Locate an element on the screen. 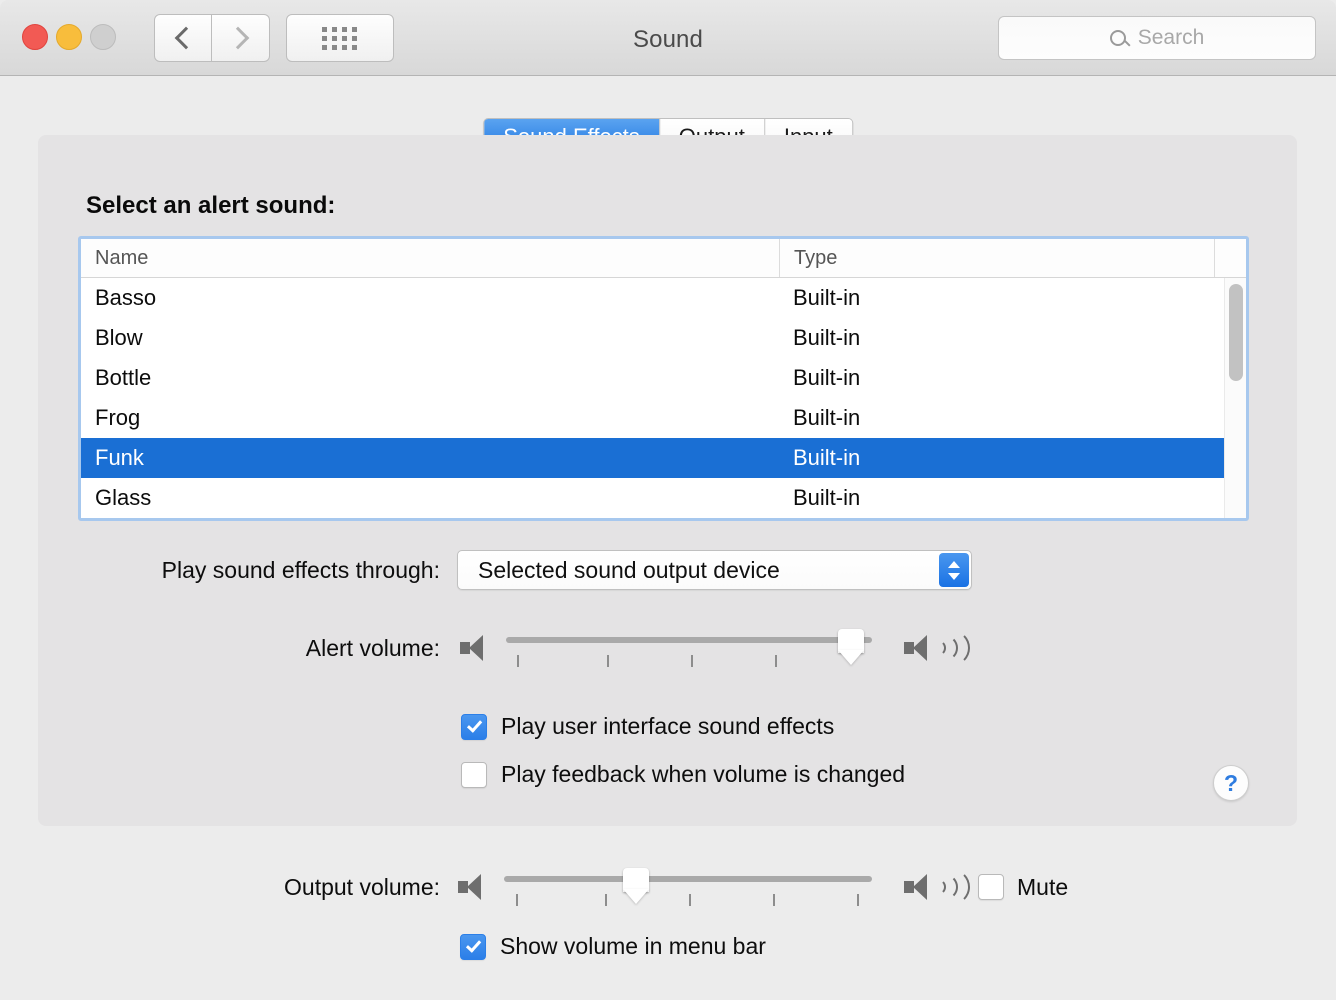  title-bar: Sound Search is located at coordinates (668, 38).